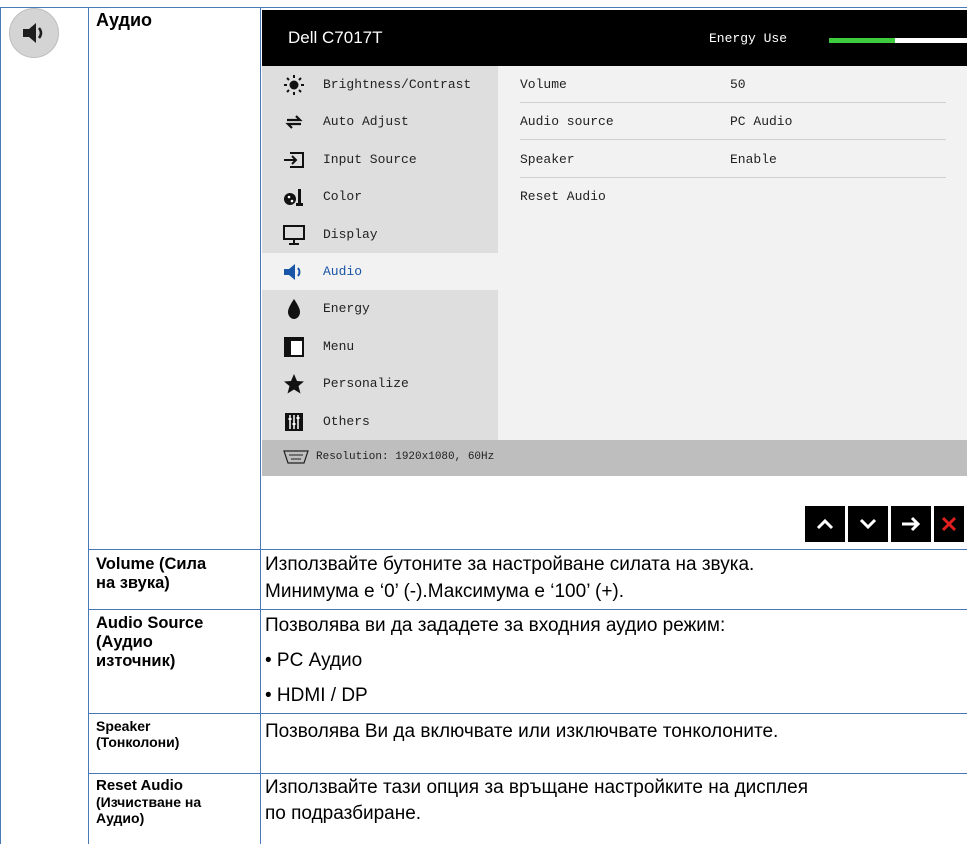 This screenshot has width=967, height=844. I want to click on osd-menu-item-brightness-contrast: Brightness/Contrast, so click(380, 84).